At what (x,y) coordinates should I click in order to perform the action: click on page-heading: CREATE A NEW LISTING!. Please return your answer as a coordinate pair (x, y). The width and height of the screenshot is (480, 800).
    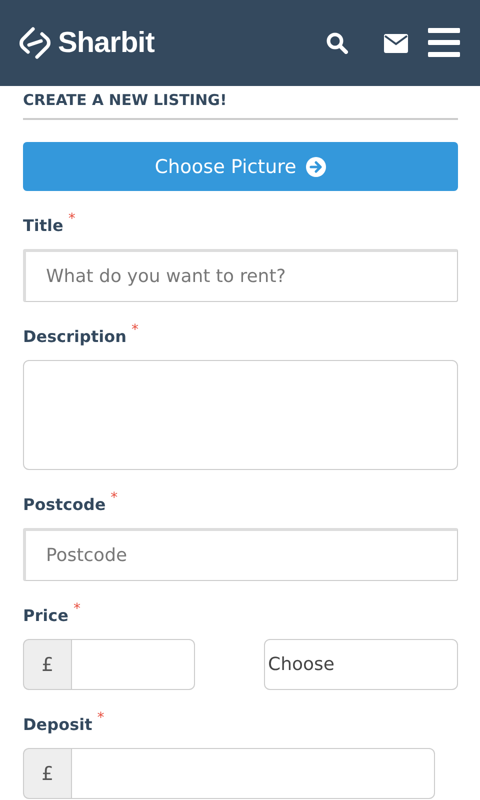
    Looking at the image, I should click on (240, 103).